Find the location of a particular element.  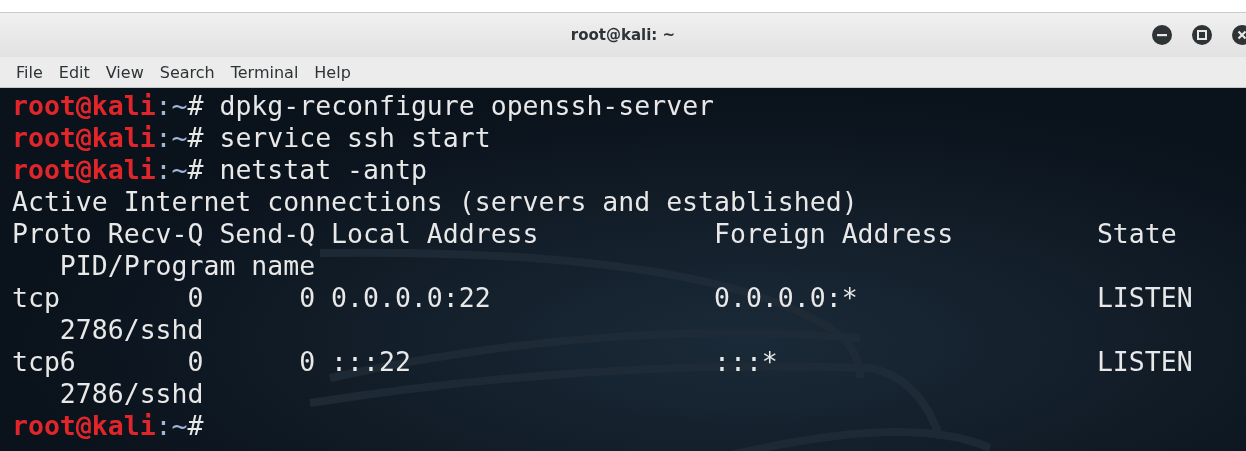

command-text: service ssh start is located at coordinates (355, 137).